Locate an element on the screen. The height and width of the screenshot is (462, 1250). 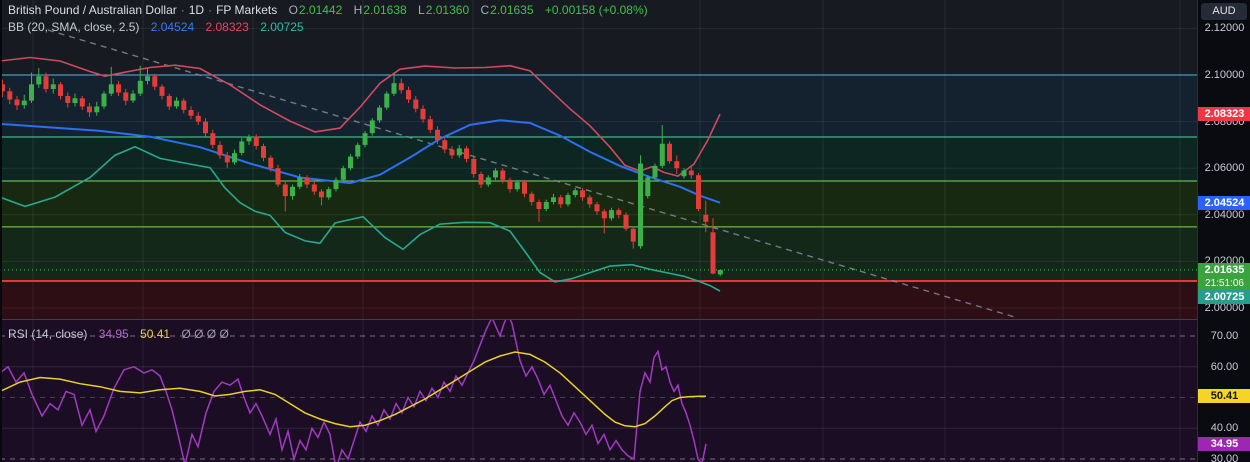
price-badge-2.00725: 2.00725 is located at coordinates (1224, 296).